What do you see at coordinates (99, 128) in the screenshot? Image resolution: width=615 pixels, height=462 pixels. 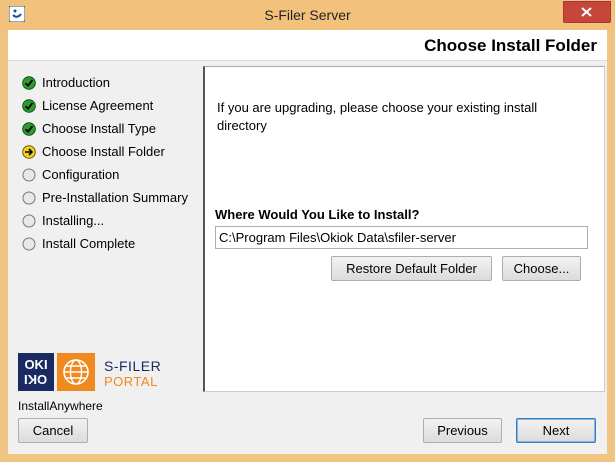 I see `step-label: Choose Install Type` at bounding box center [99, 128].